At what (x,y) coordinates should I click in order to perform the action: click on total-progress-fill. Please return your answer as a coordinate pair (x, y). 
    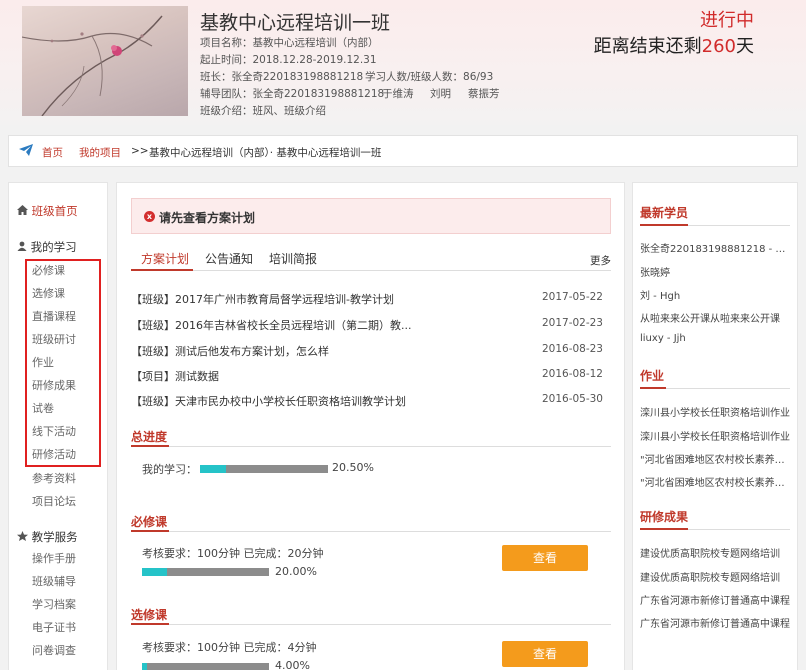
    Looking at the image, I should click on (213, 469).